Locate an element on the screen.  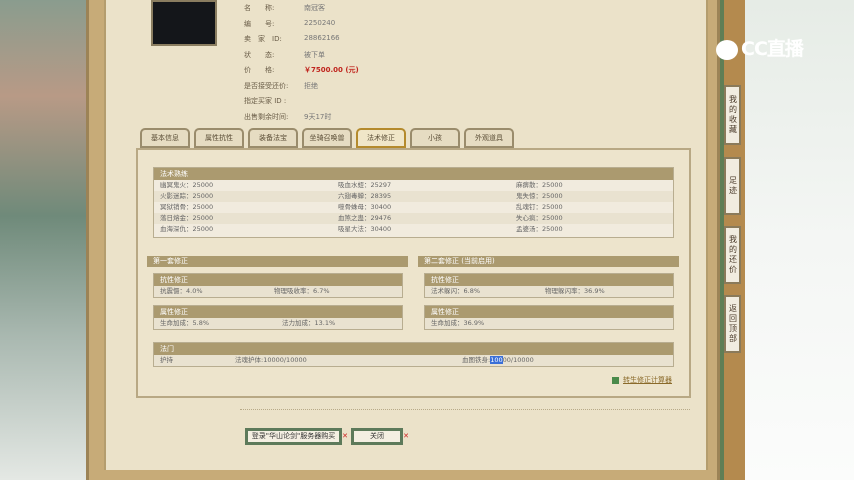
info-row: 是否接受还价: 拒绝 is located at coordinates (281, 86).